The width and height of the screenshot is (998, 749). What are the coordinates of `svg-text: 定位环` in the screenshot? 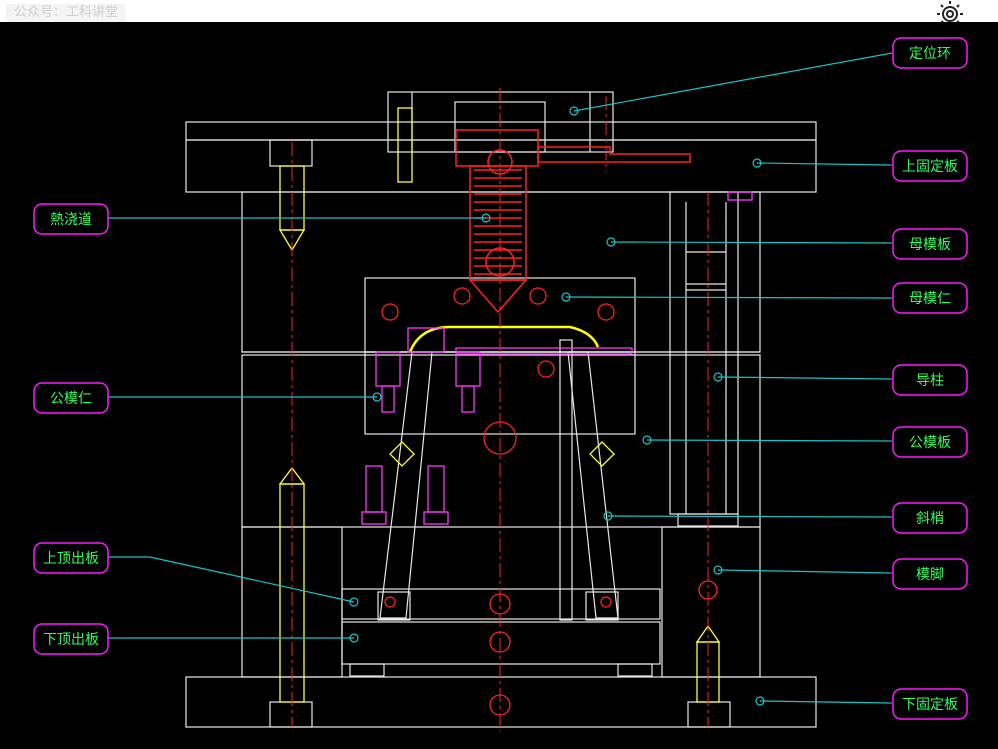 It's located at (930, 54).